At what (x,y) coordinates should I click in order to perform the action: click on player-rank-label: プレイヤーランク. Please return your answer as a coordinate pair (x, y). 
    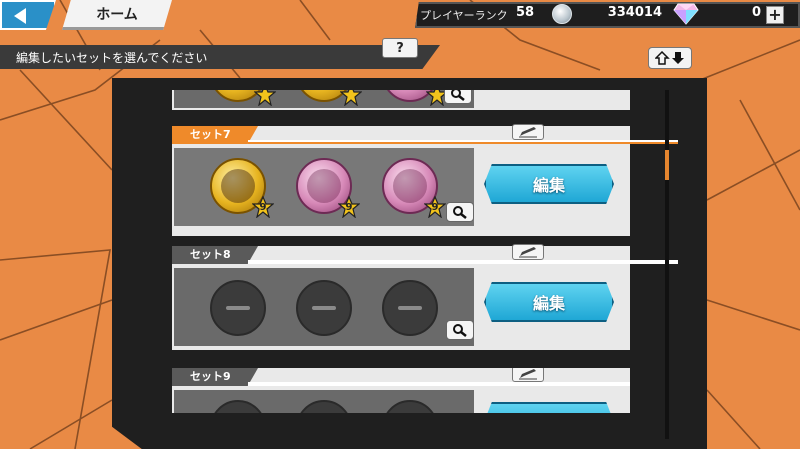
    Looking at the image, I should click on (464, 15).